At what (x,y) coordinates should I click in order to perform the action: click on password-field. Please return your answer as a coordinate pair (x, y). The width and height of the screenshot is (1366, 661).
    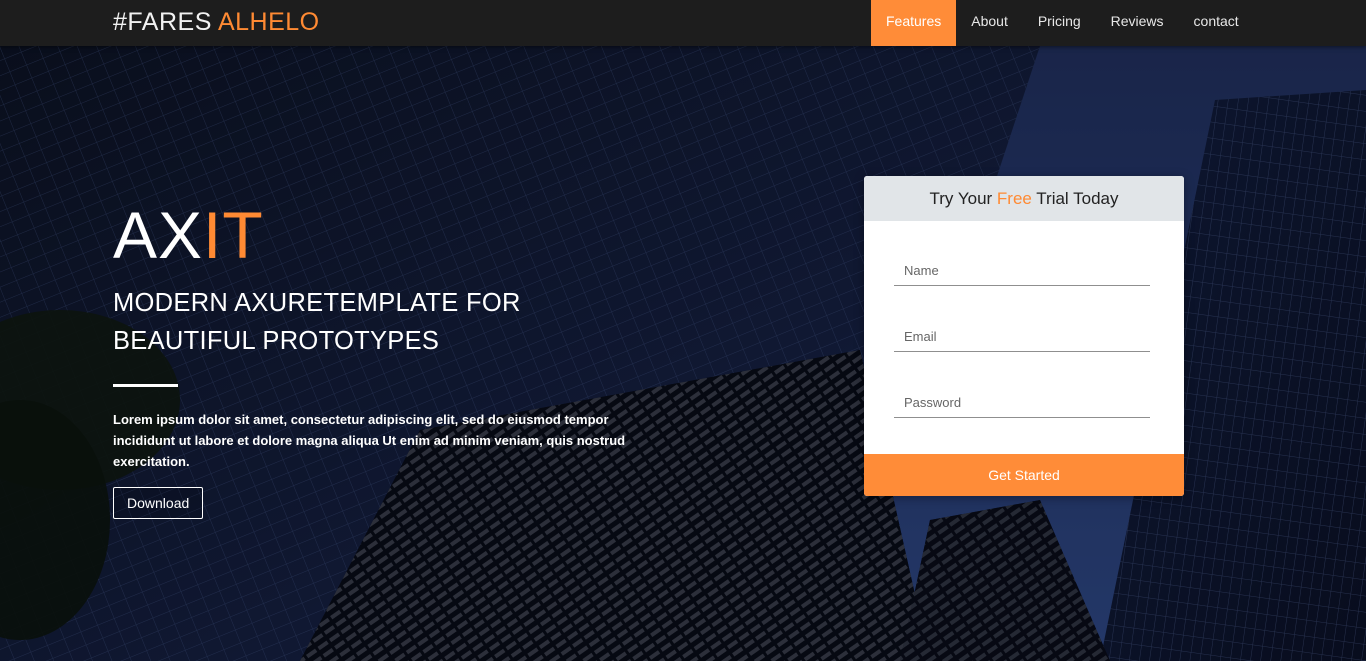
    Looking at the image, I should click on (1022, 402).